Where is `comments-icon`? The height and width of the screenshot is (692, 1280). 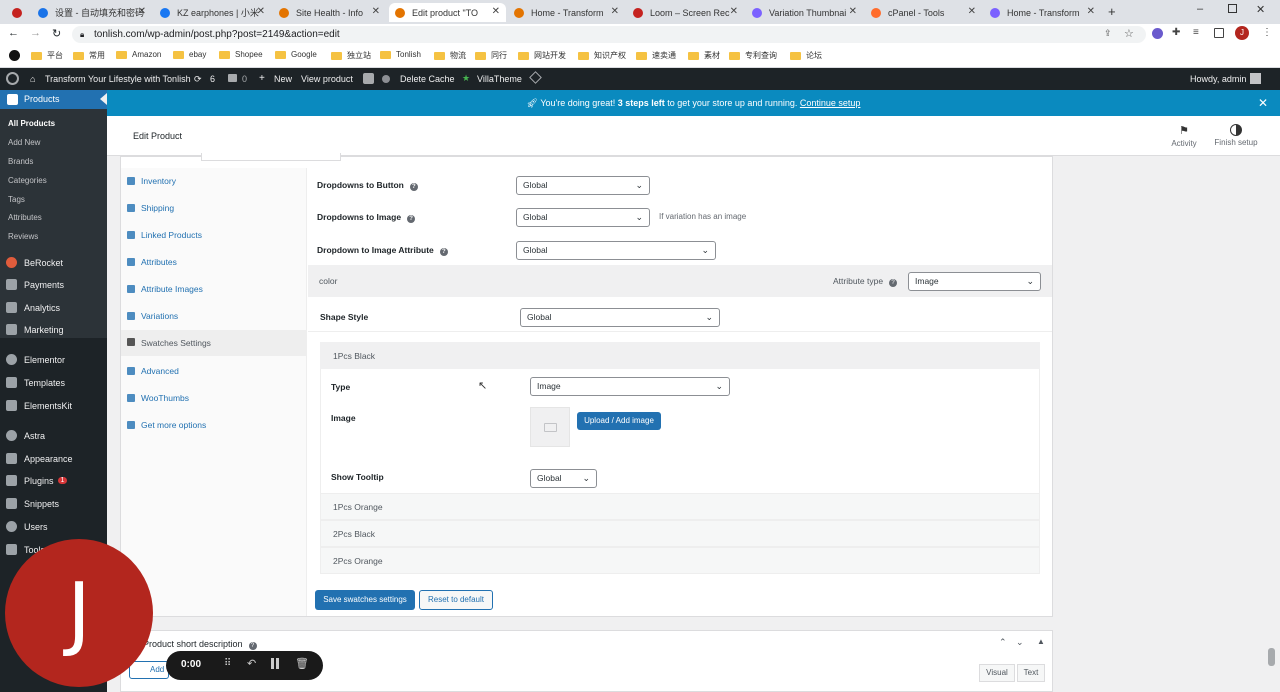 comments-icon is located at coordinates (232, 78).